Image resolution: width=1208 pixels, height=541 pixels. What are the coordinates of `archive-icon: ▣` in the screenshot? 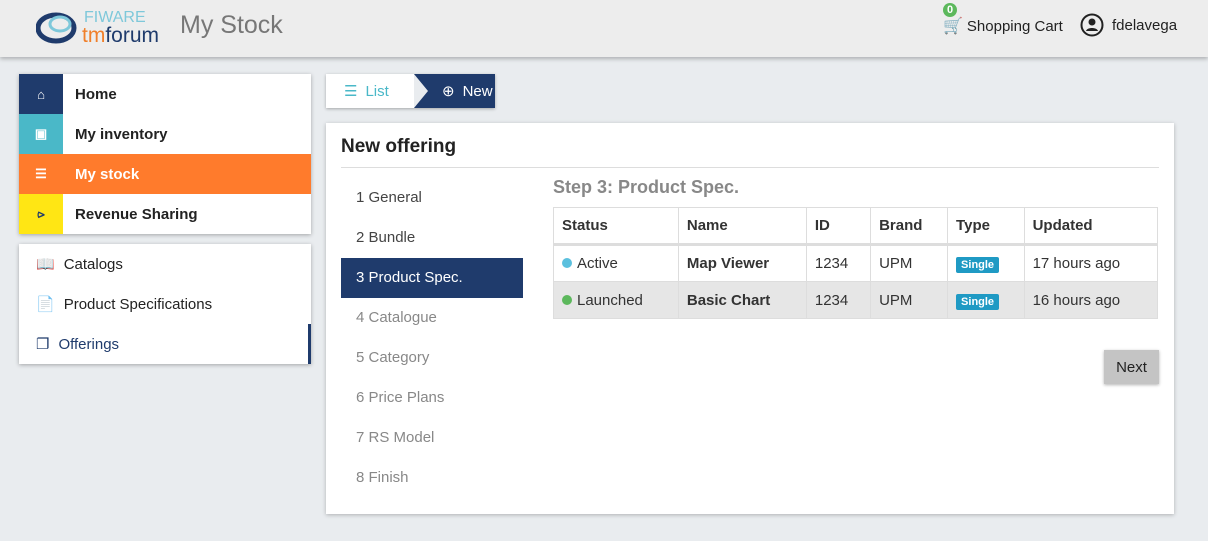 It's located at (41, 134).